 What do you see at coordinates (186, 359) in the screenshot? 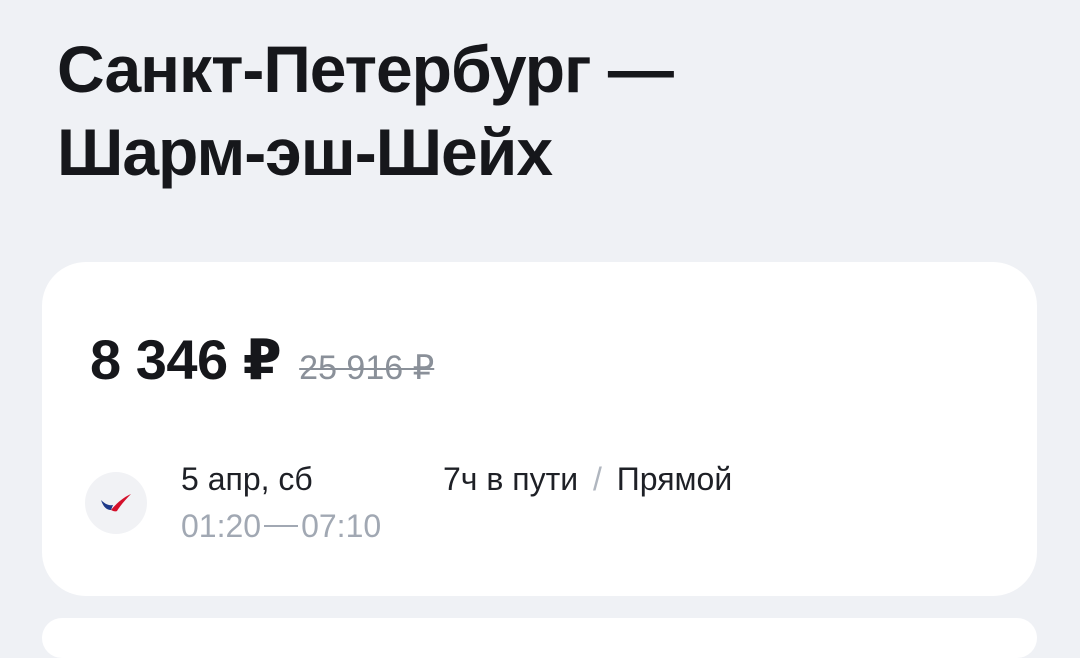
I see `price-current: 8 346 ₽` at bounding box center [186, 359].